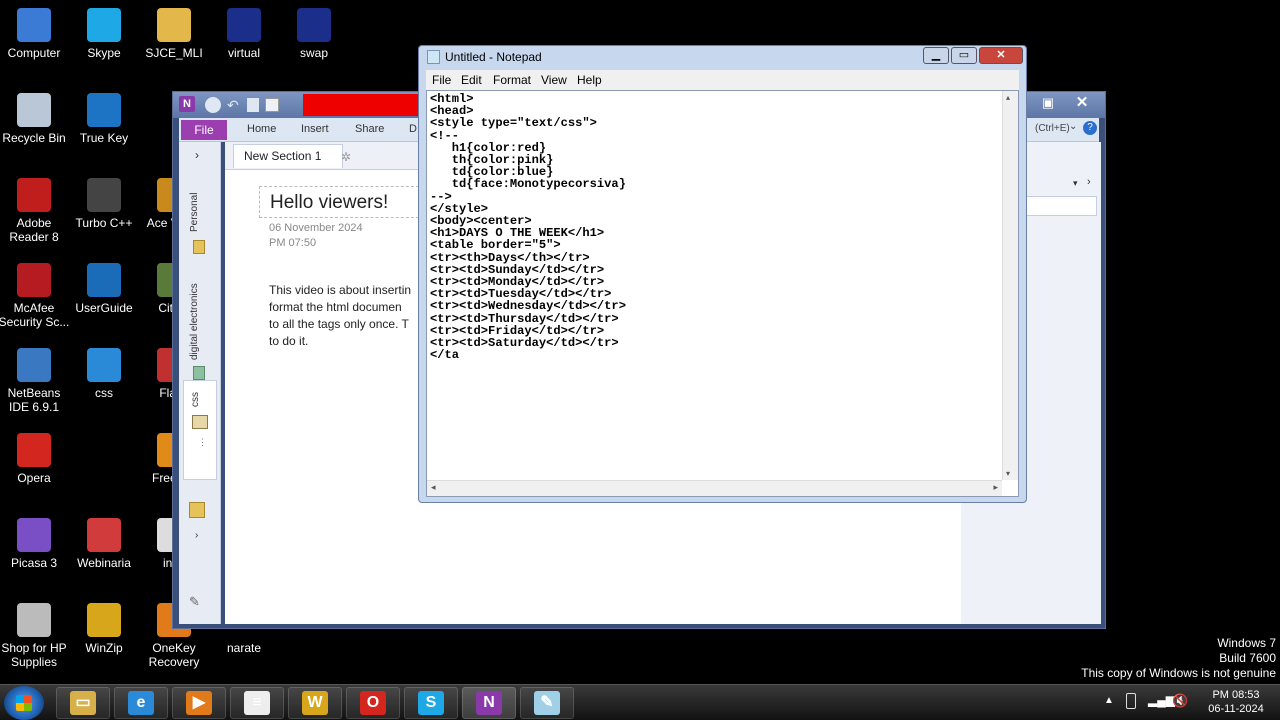 This screenshot has width=1280, height=720. Describe the element at coordinates (1010, 285) in the screenshot. I see `vertical-scrollbar: ▴ ▾` at that location.